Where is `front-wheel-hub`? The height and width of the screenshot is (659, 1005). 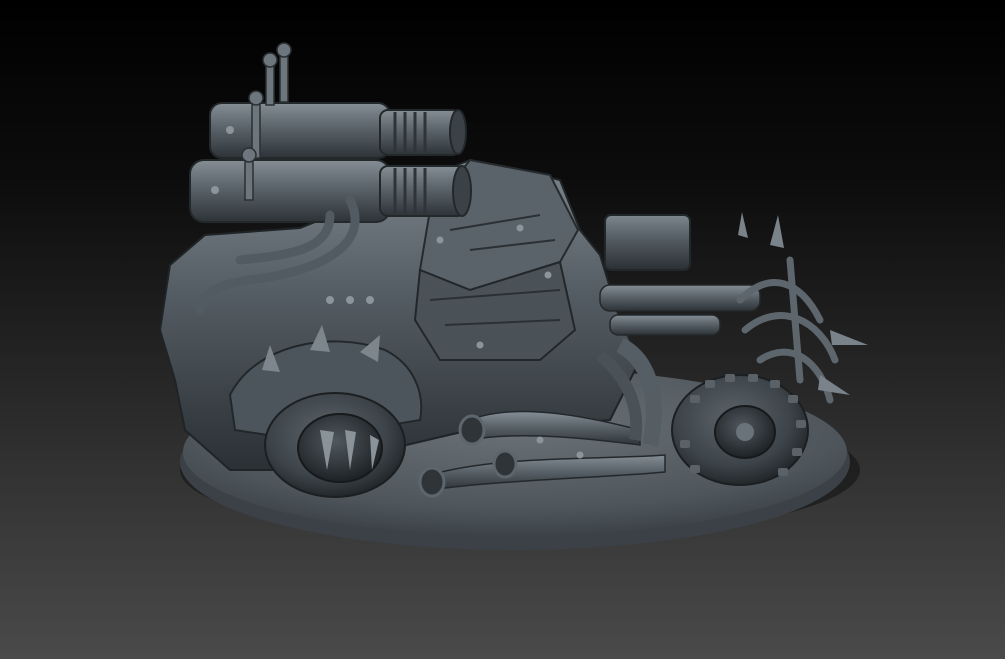 front-wheel-hub is located at coordinates (340, 448).